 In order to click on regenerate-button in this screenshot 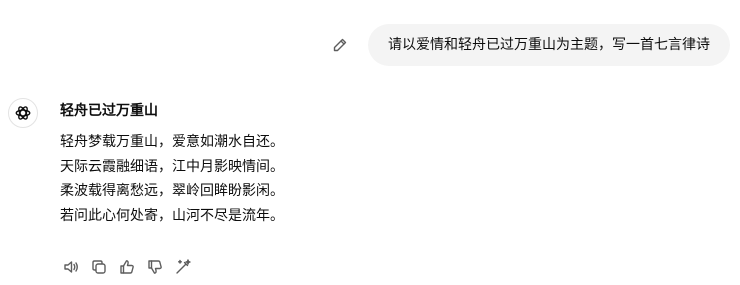, I will do `click(183, 267)`.